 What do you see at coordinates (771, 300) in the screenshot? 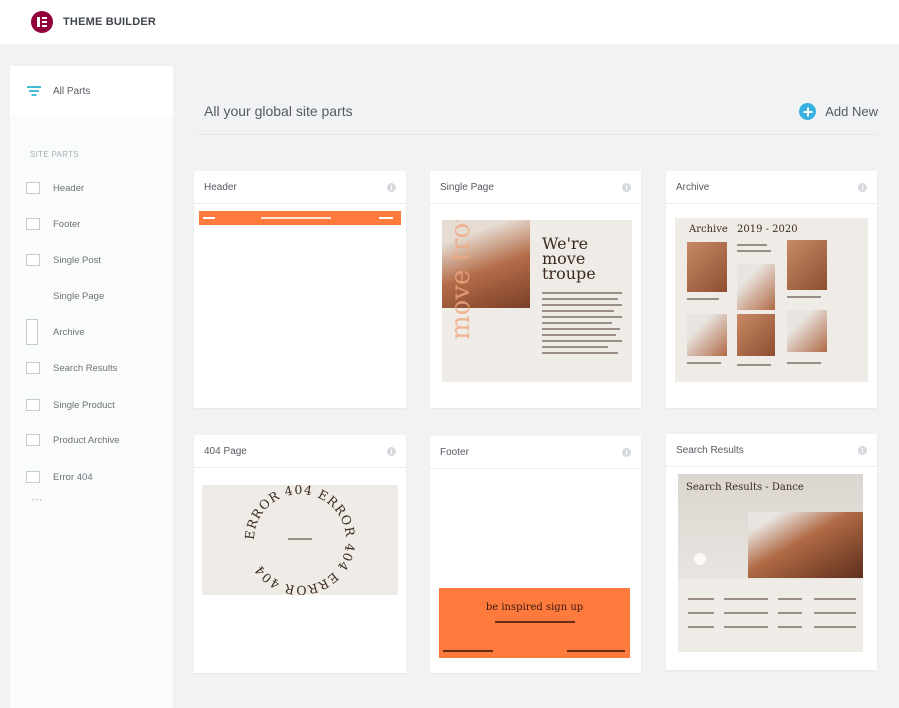
I see `archive-preview: Archive 2019 - 2020` at bounding box center [771, 300].